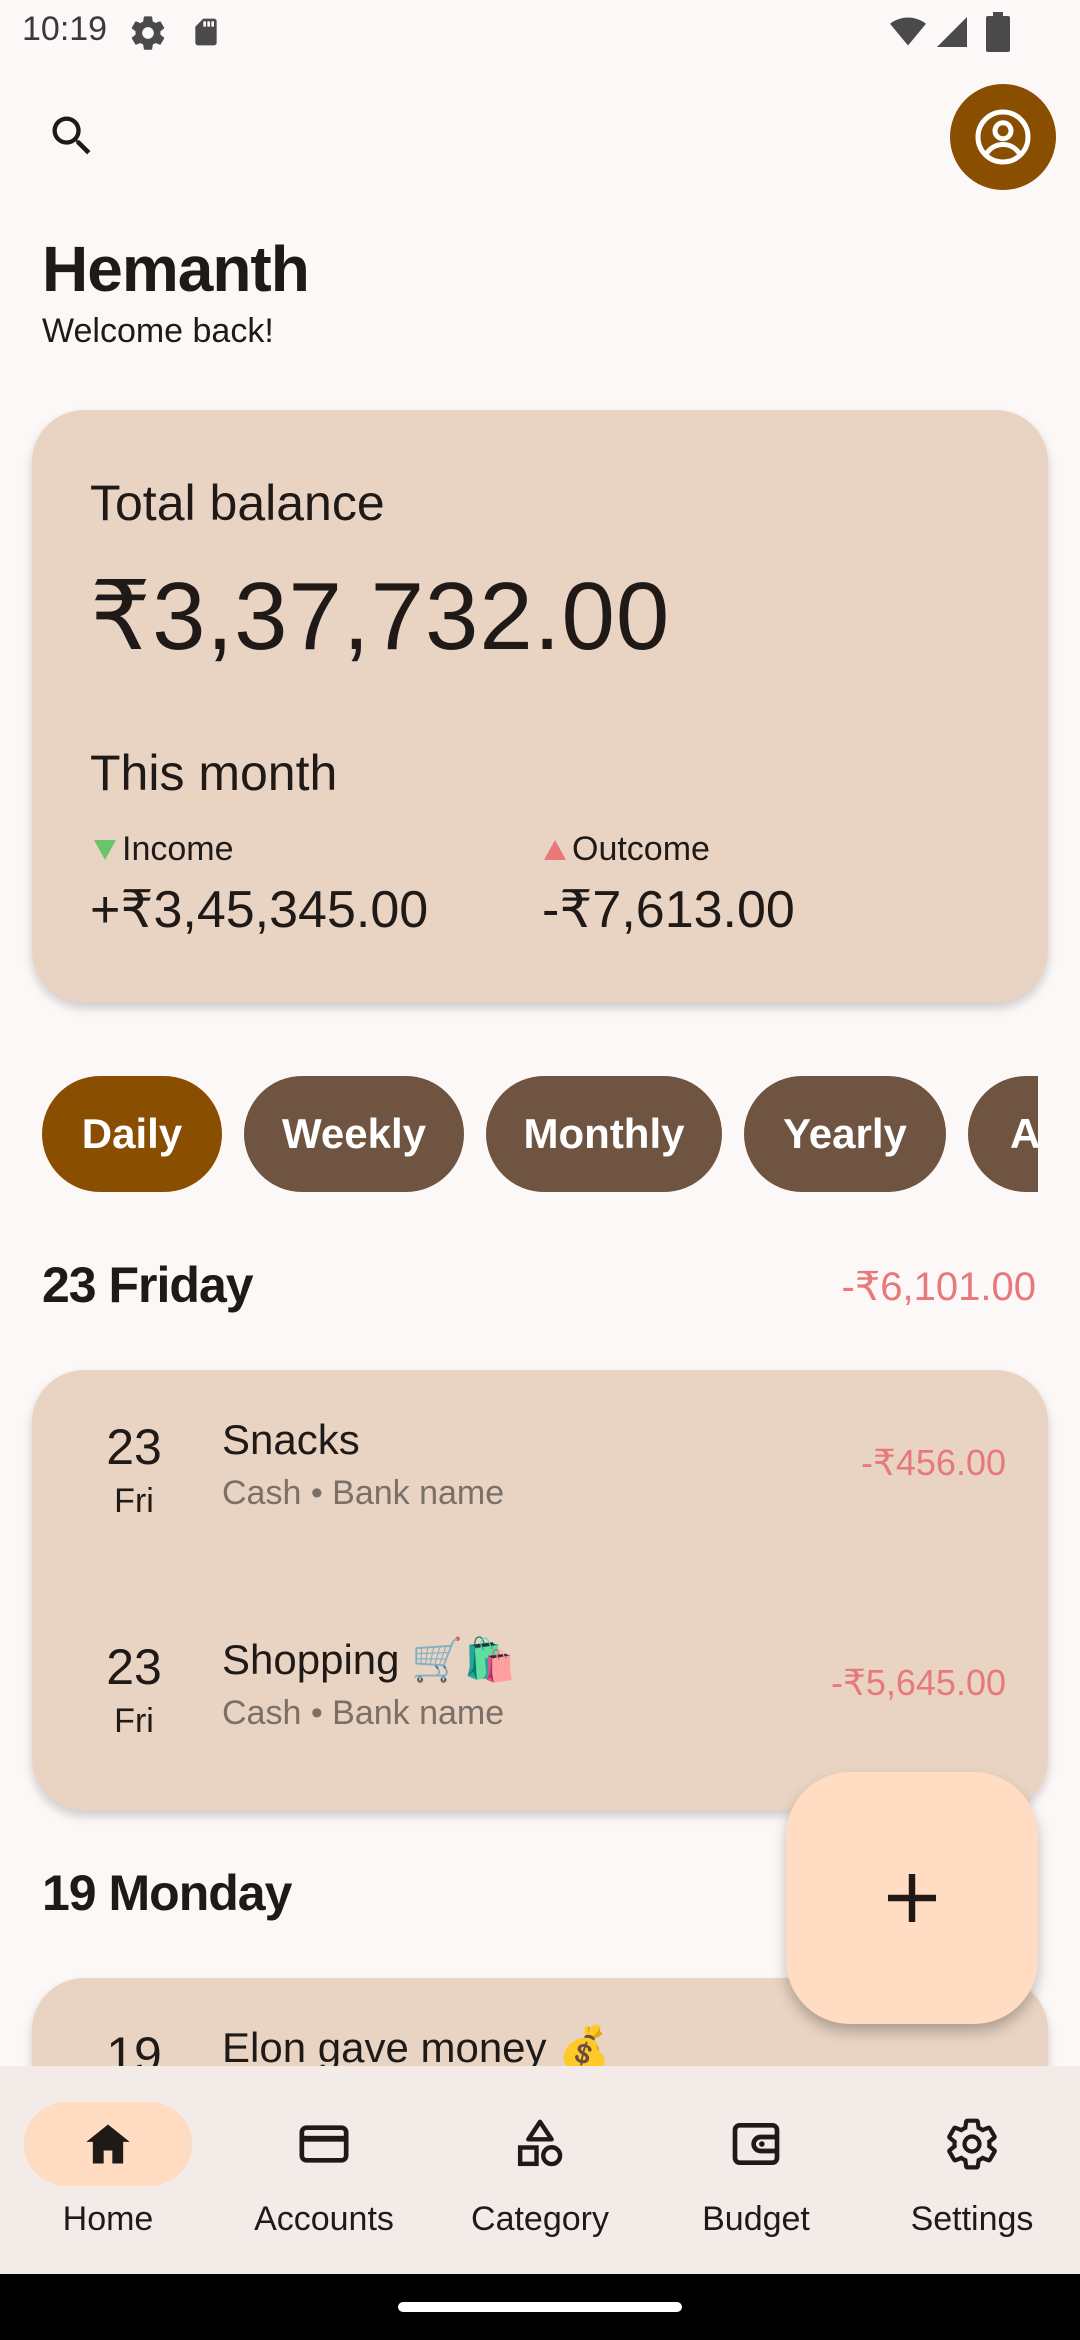 This screenshot has width=1080, height=2340. Describe the element at coordinates (933, 1462) in the screenshot. I see `transaction-amount: -₹456.00` at that location.